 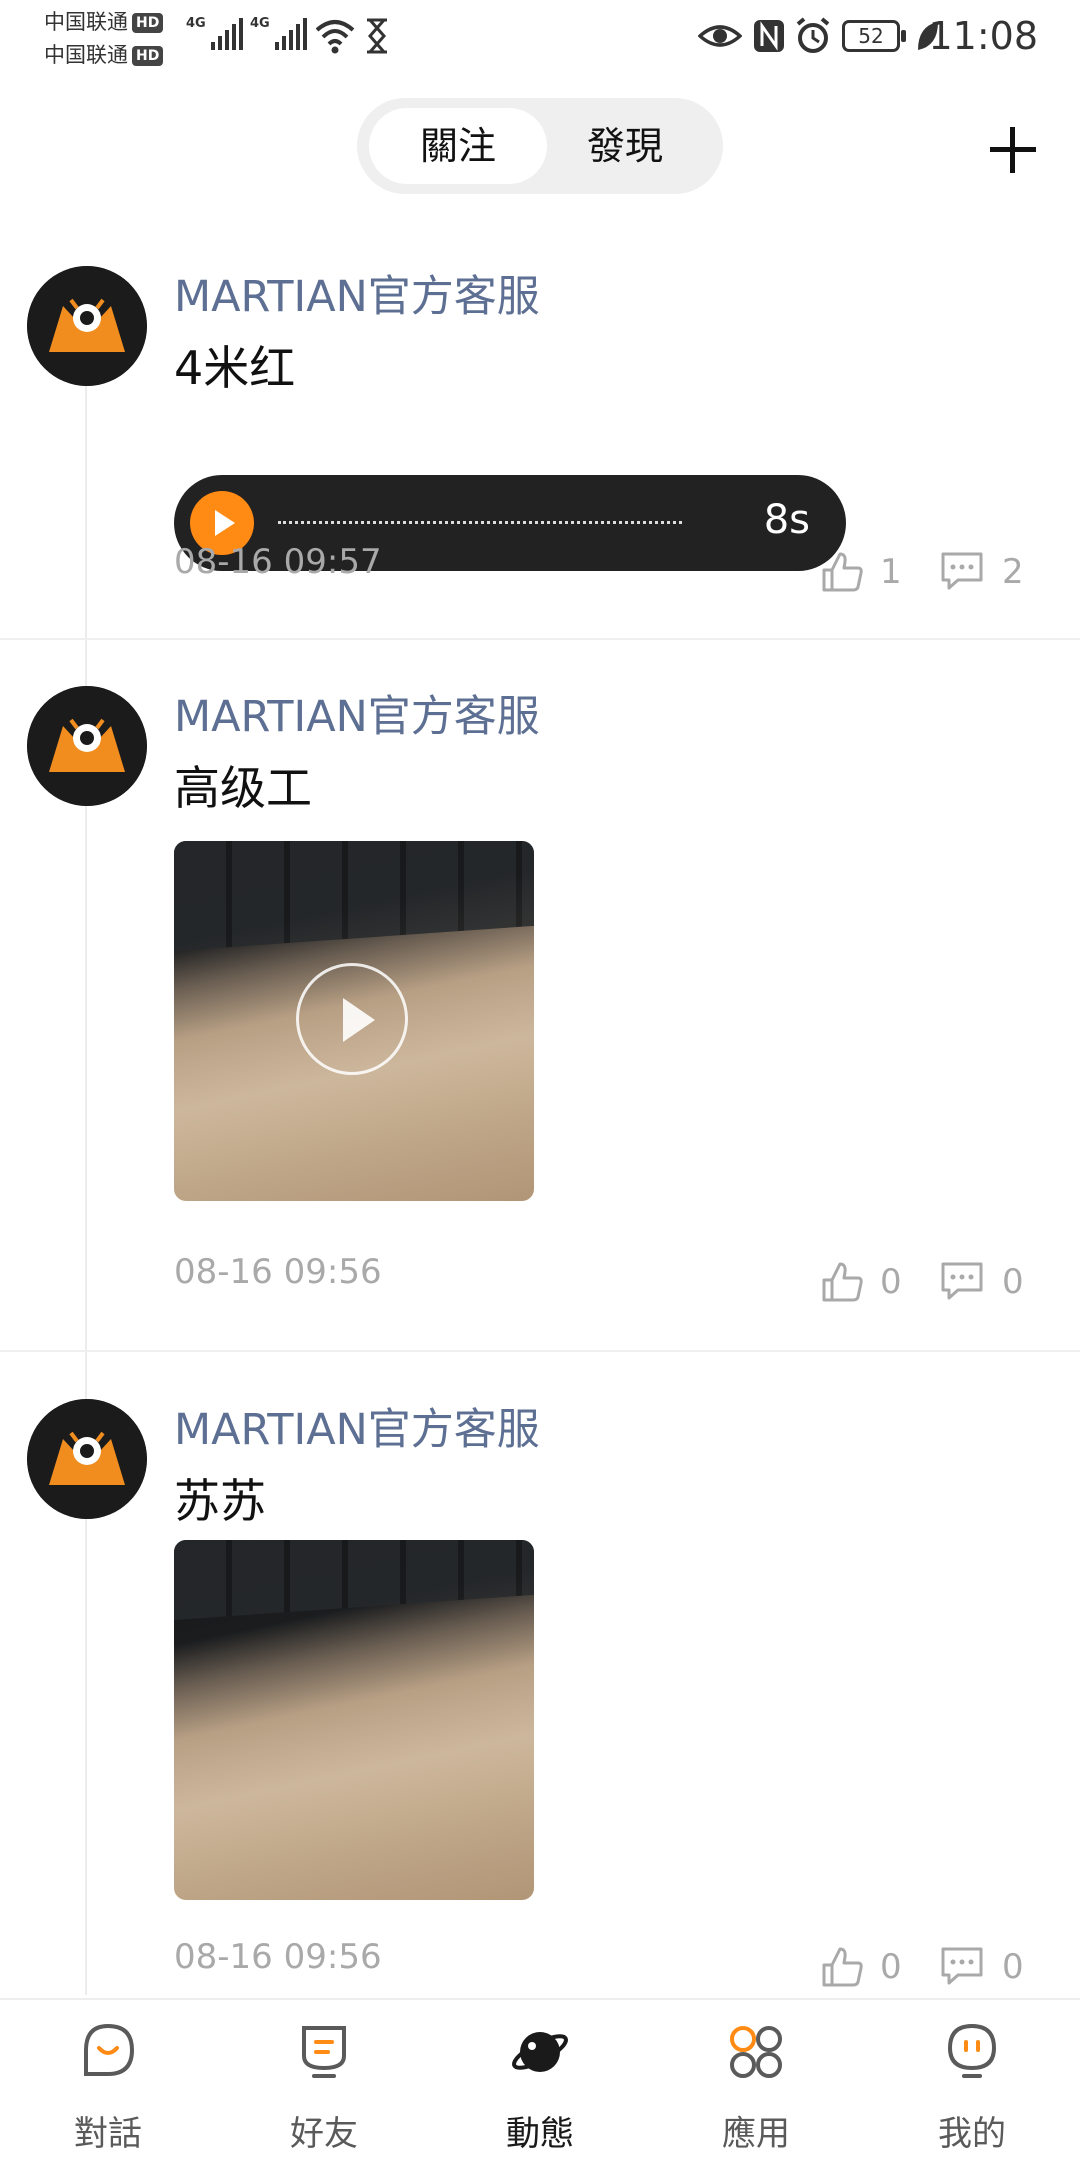 I want to click on alarm-icon, so click(x=813, y=35).